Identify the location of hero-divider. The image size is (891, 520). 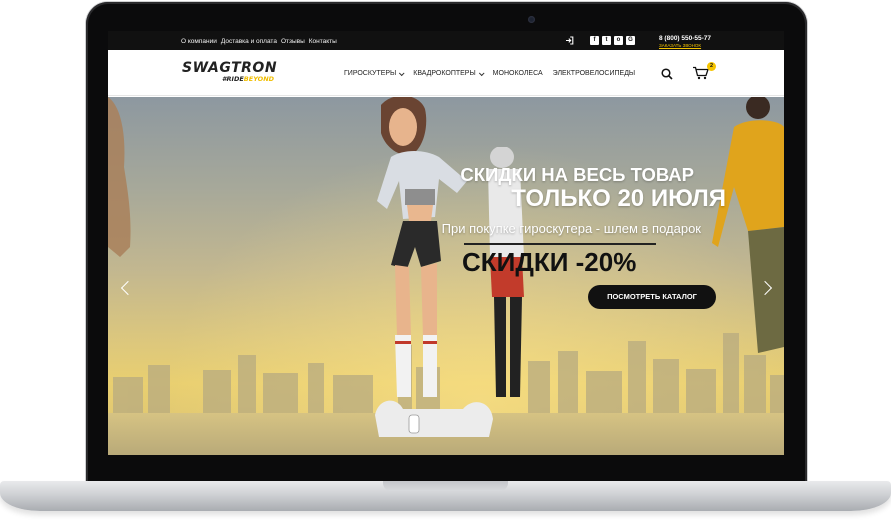
(560, 244).